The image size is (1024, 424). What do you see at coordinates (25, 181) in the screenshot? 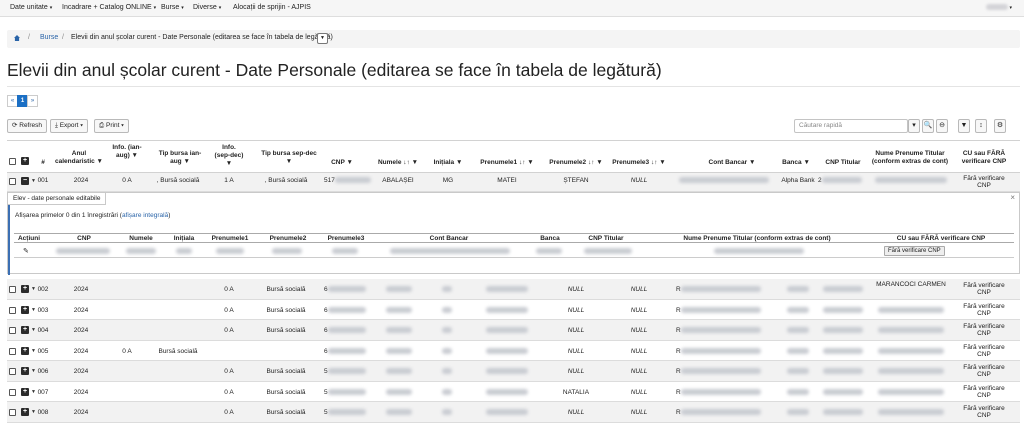
I see `collapse-row-icon: −` at bounding box center [25, 181].